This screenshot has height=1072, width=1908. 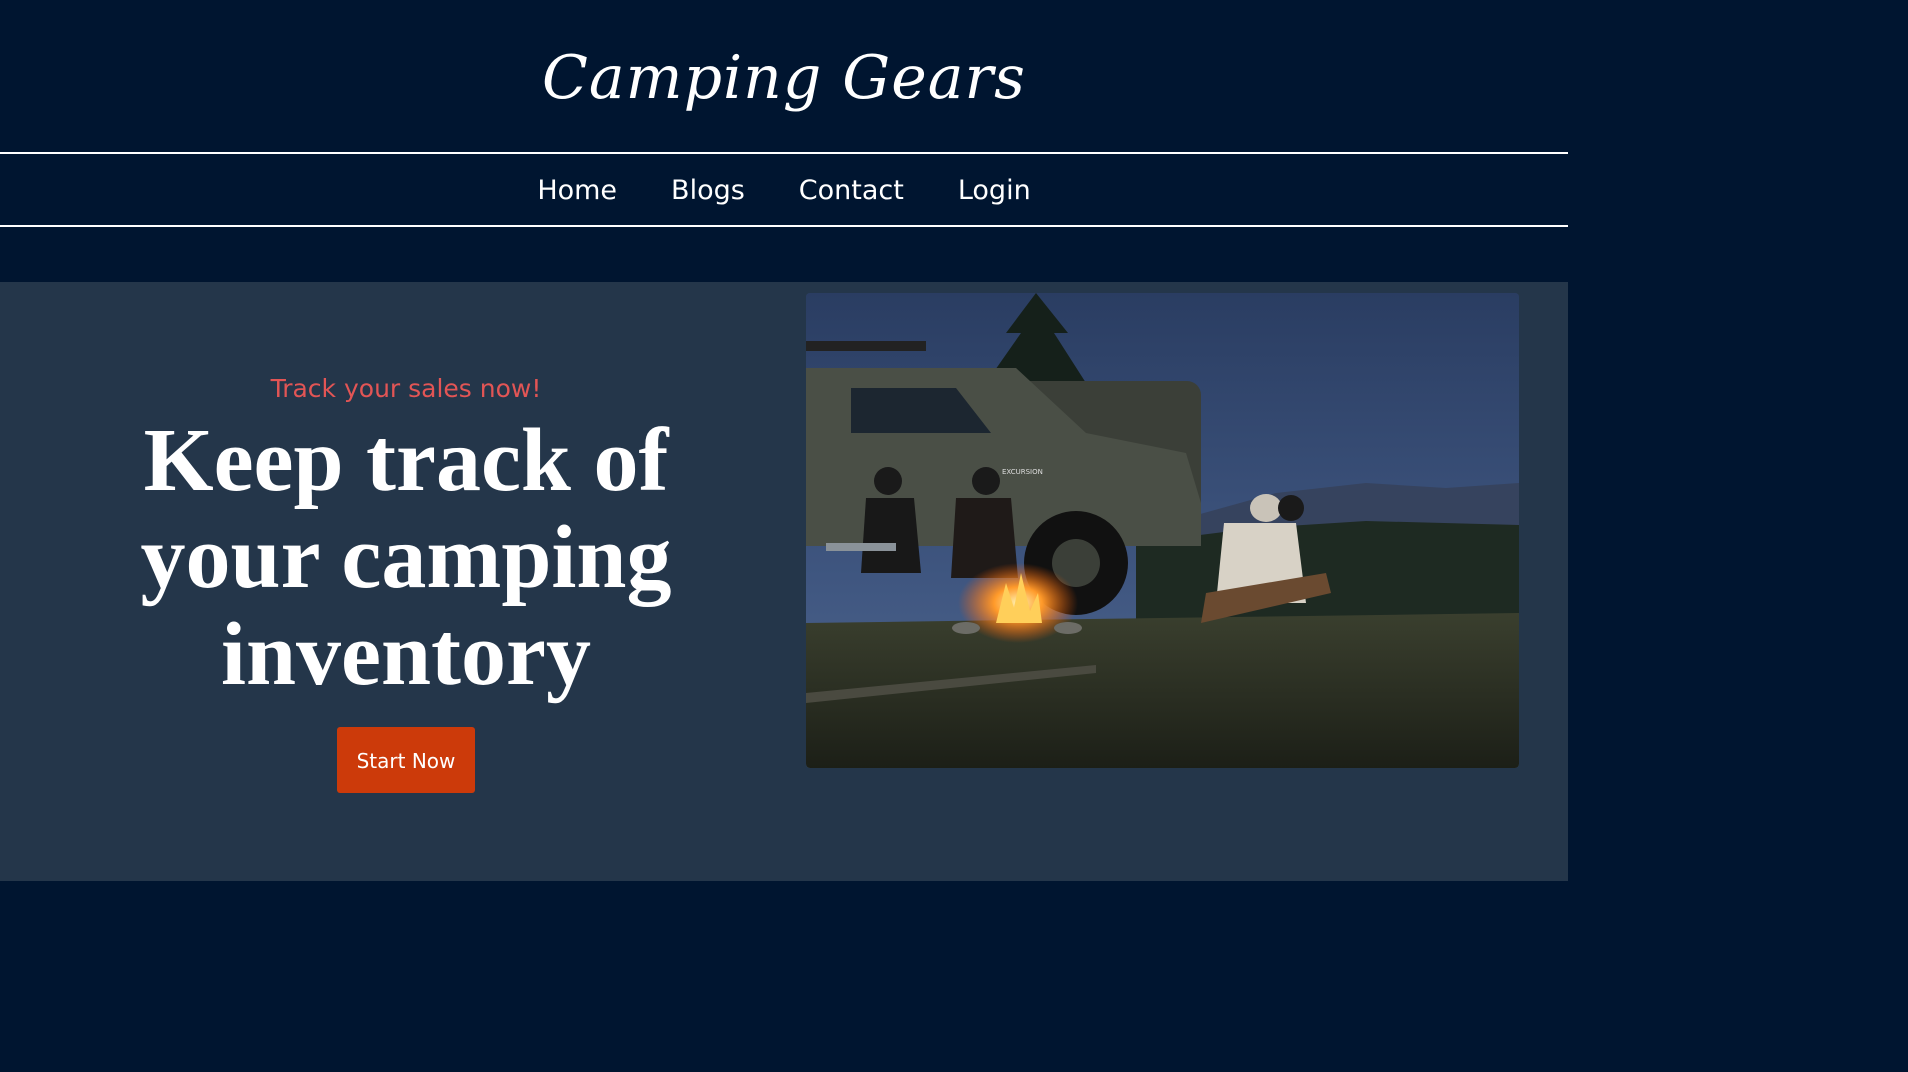 I want to click on nav-link-login: Login, so click(x=994, y=189).